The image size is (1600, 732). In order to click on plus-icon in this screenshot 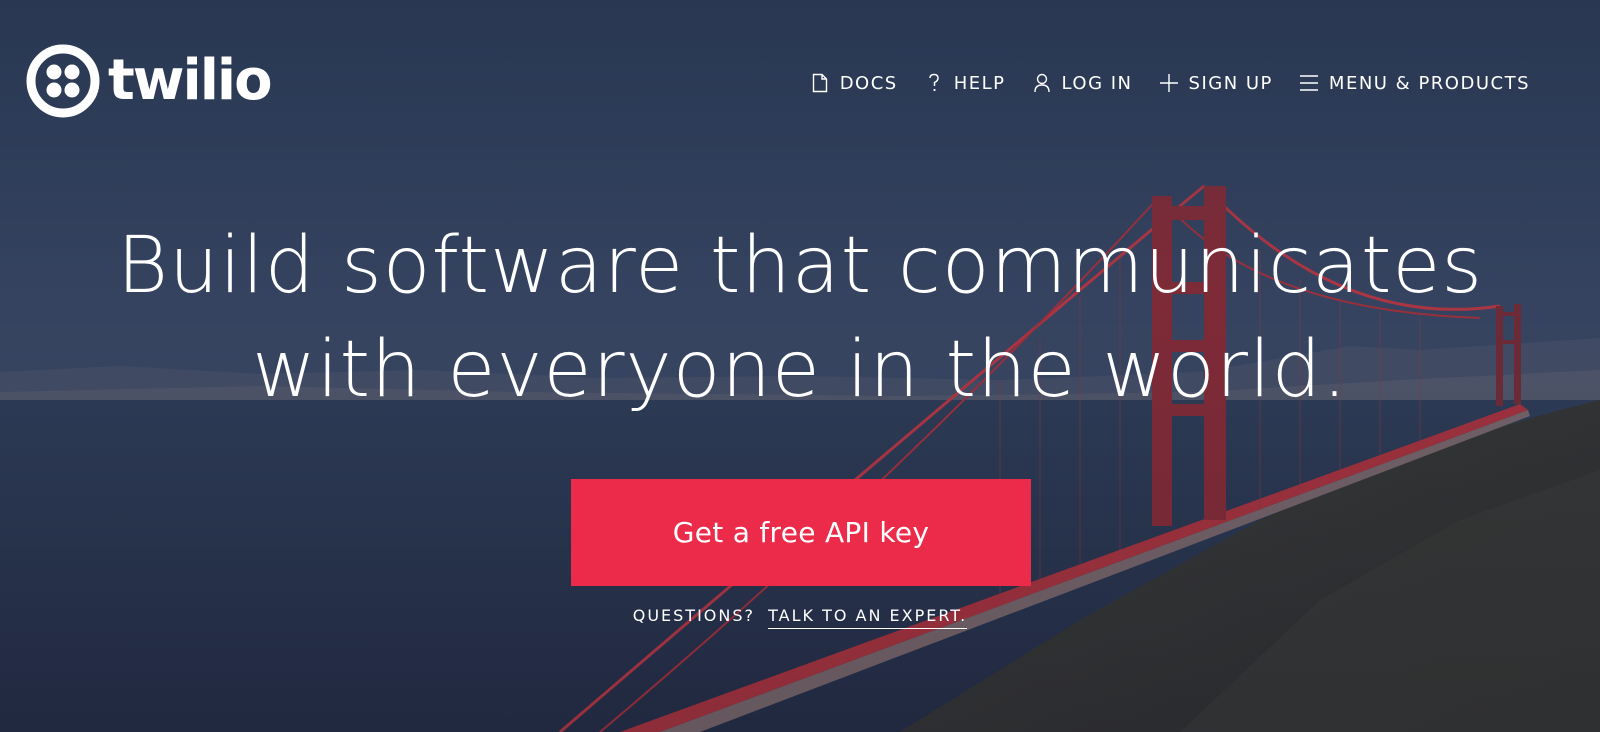, I will do `click(1169, 83)`.